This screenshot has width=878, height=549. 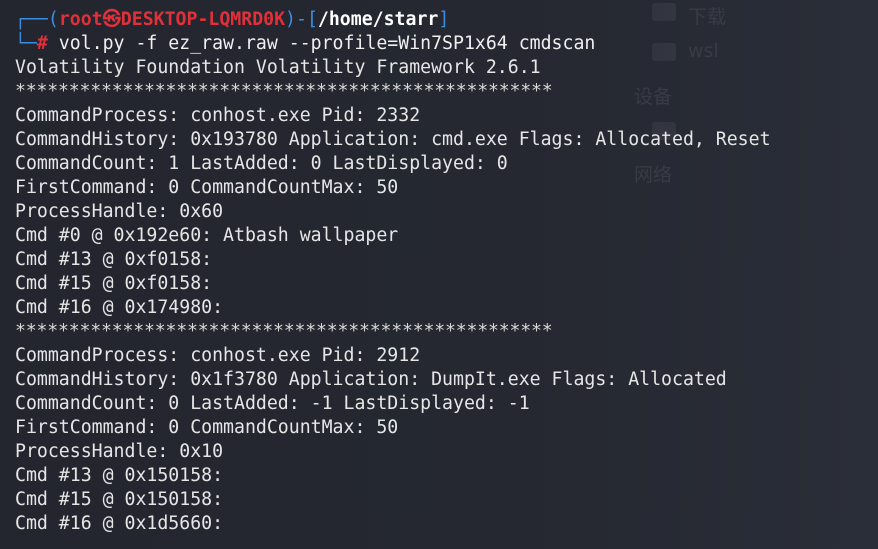 I want to click on output-line: Cmd #15 @ 0x150158:, so click(x=119, y=499).